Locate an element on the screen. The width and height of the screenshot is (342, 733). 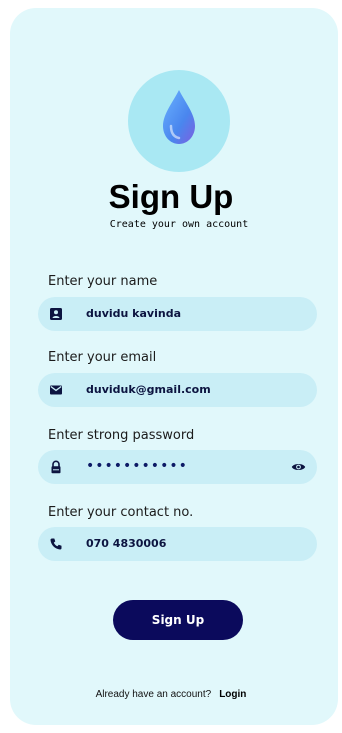
page-title: Sign Up is located at coordinates (171, 196).